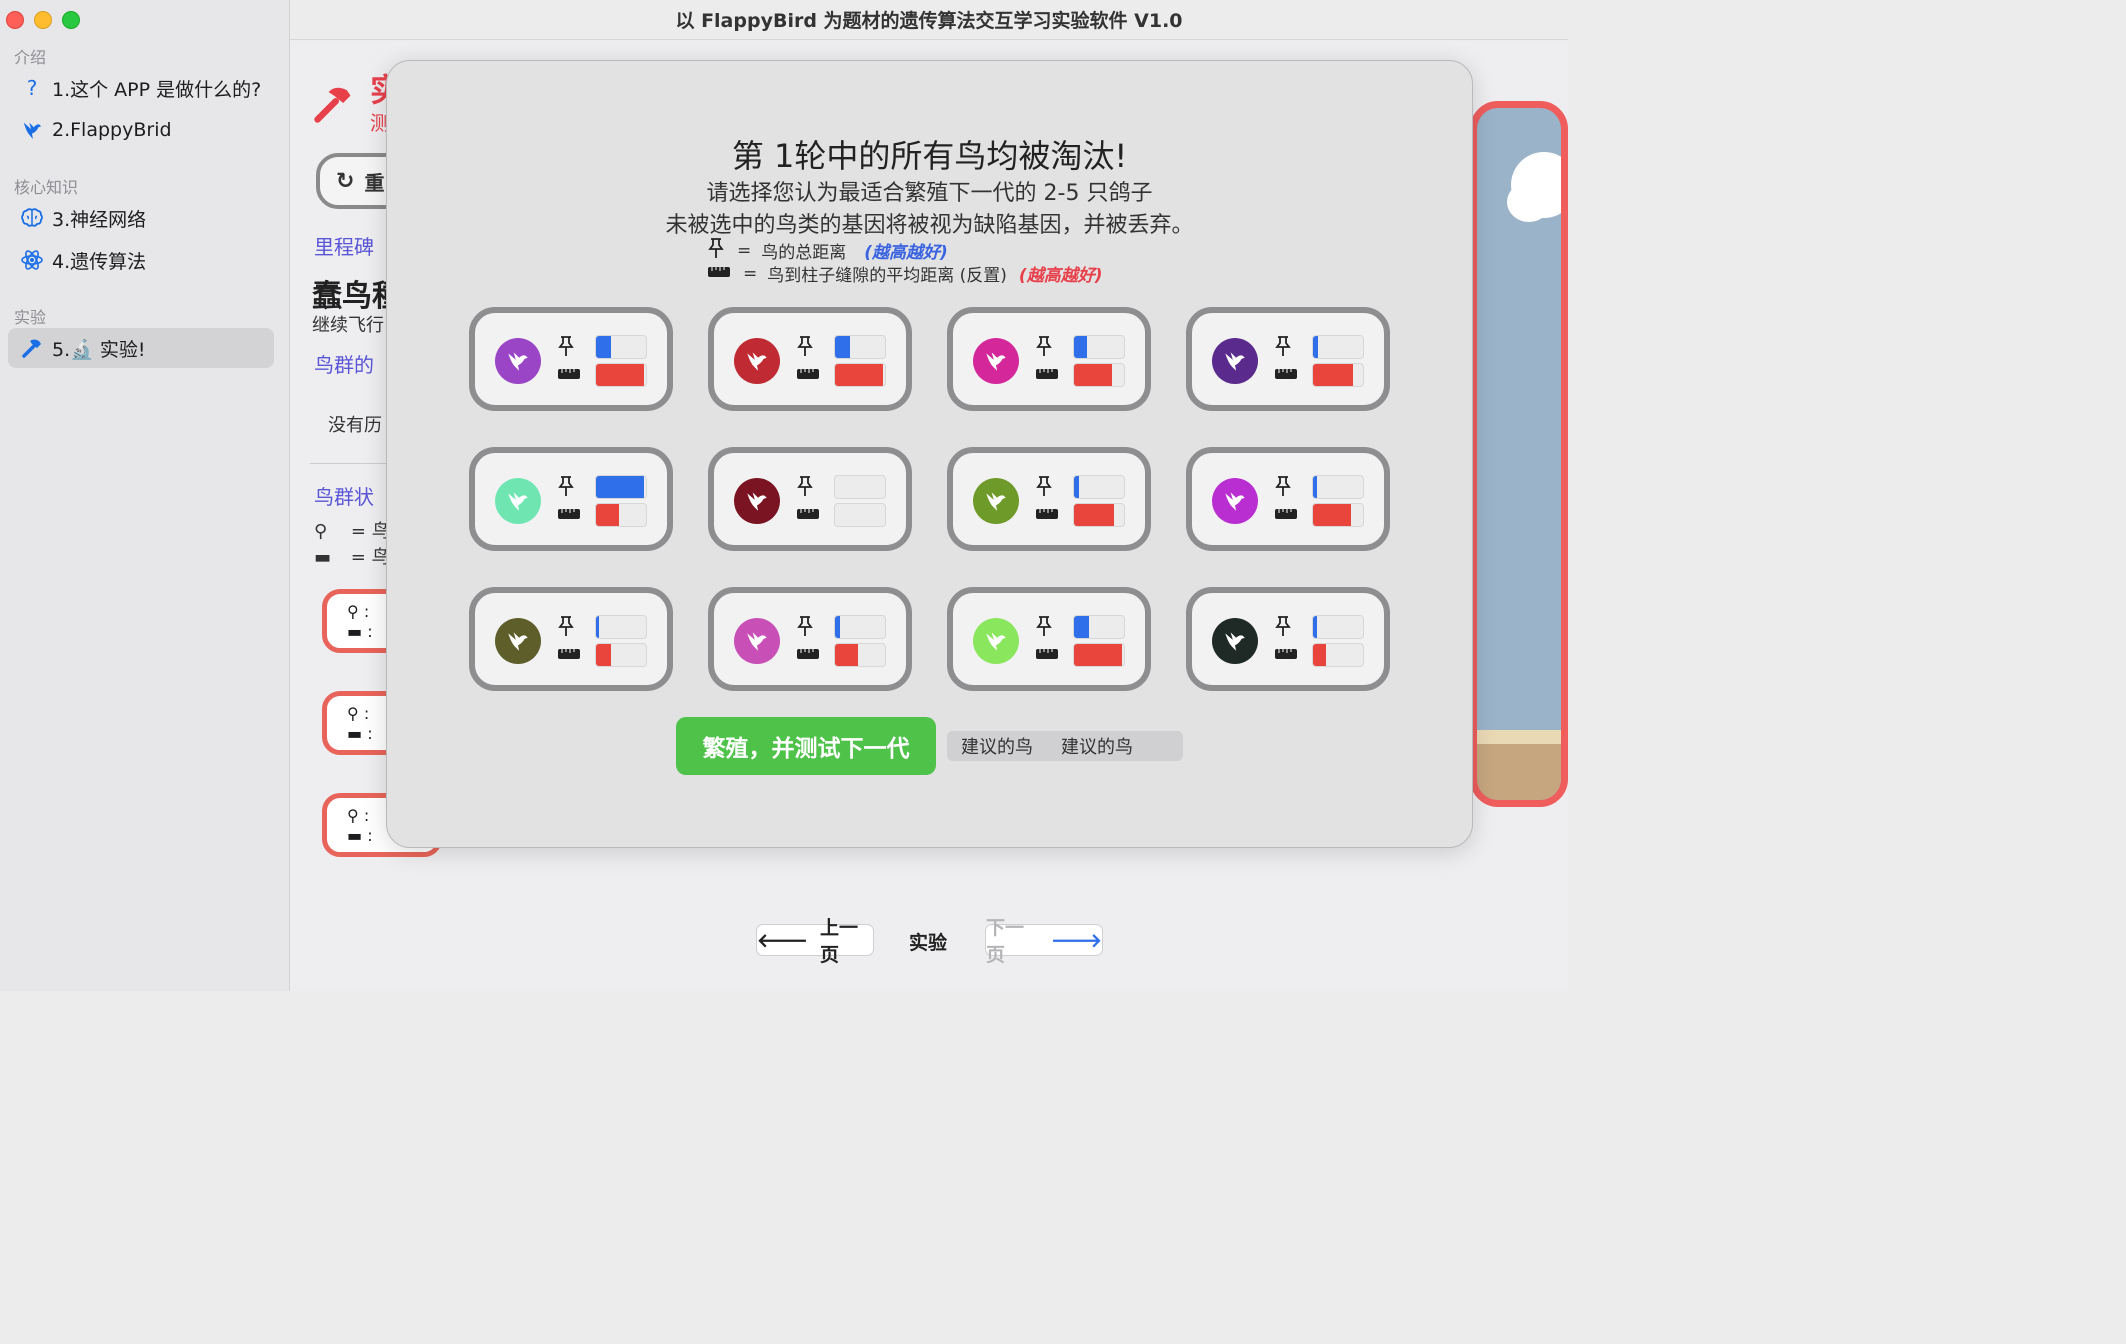 The height and width of the screenshot is (1344, 2126). What do you see at coordinates (112, 130) in the screenshot?
I see `sidebar-item-label: 2.FlappyBrid` at bounding box center [112, 130].